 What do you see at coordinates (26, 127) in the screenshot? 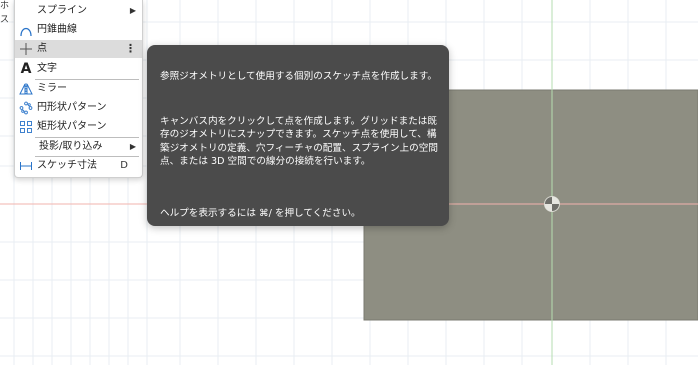
I see `rectangular-pattern-icon` at bounding box center [26, 127].